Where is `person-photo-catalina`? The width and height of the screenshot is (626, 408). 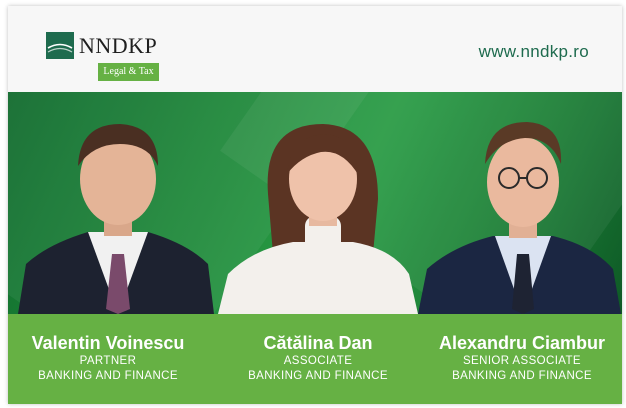 person-photo-catalina is located at coordinates (318, 219).